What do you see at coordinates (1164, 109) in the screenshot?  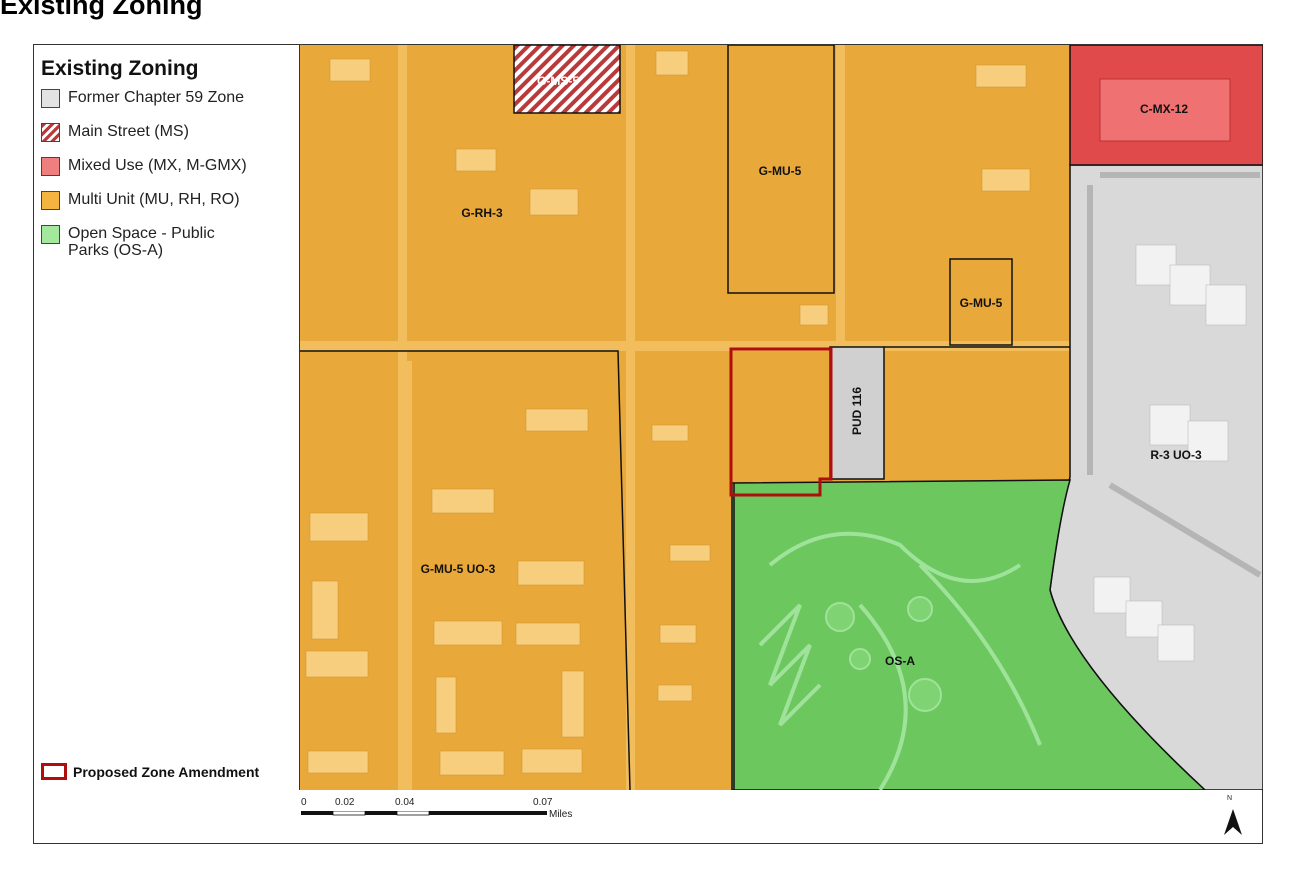 I see `zone-label-c-mx-12: C-MX-12` at bounding box center [1164, 109].